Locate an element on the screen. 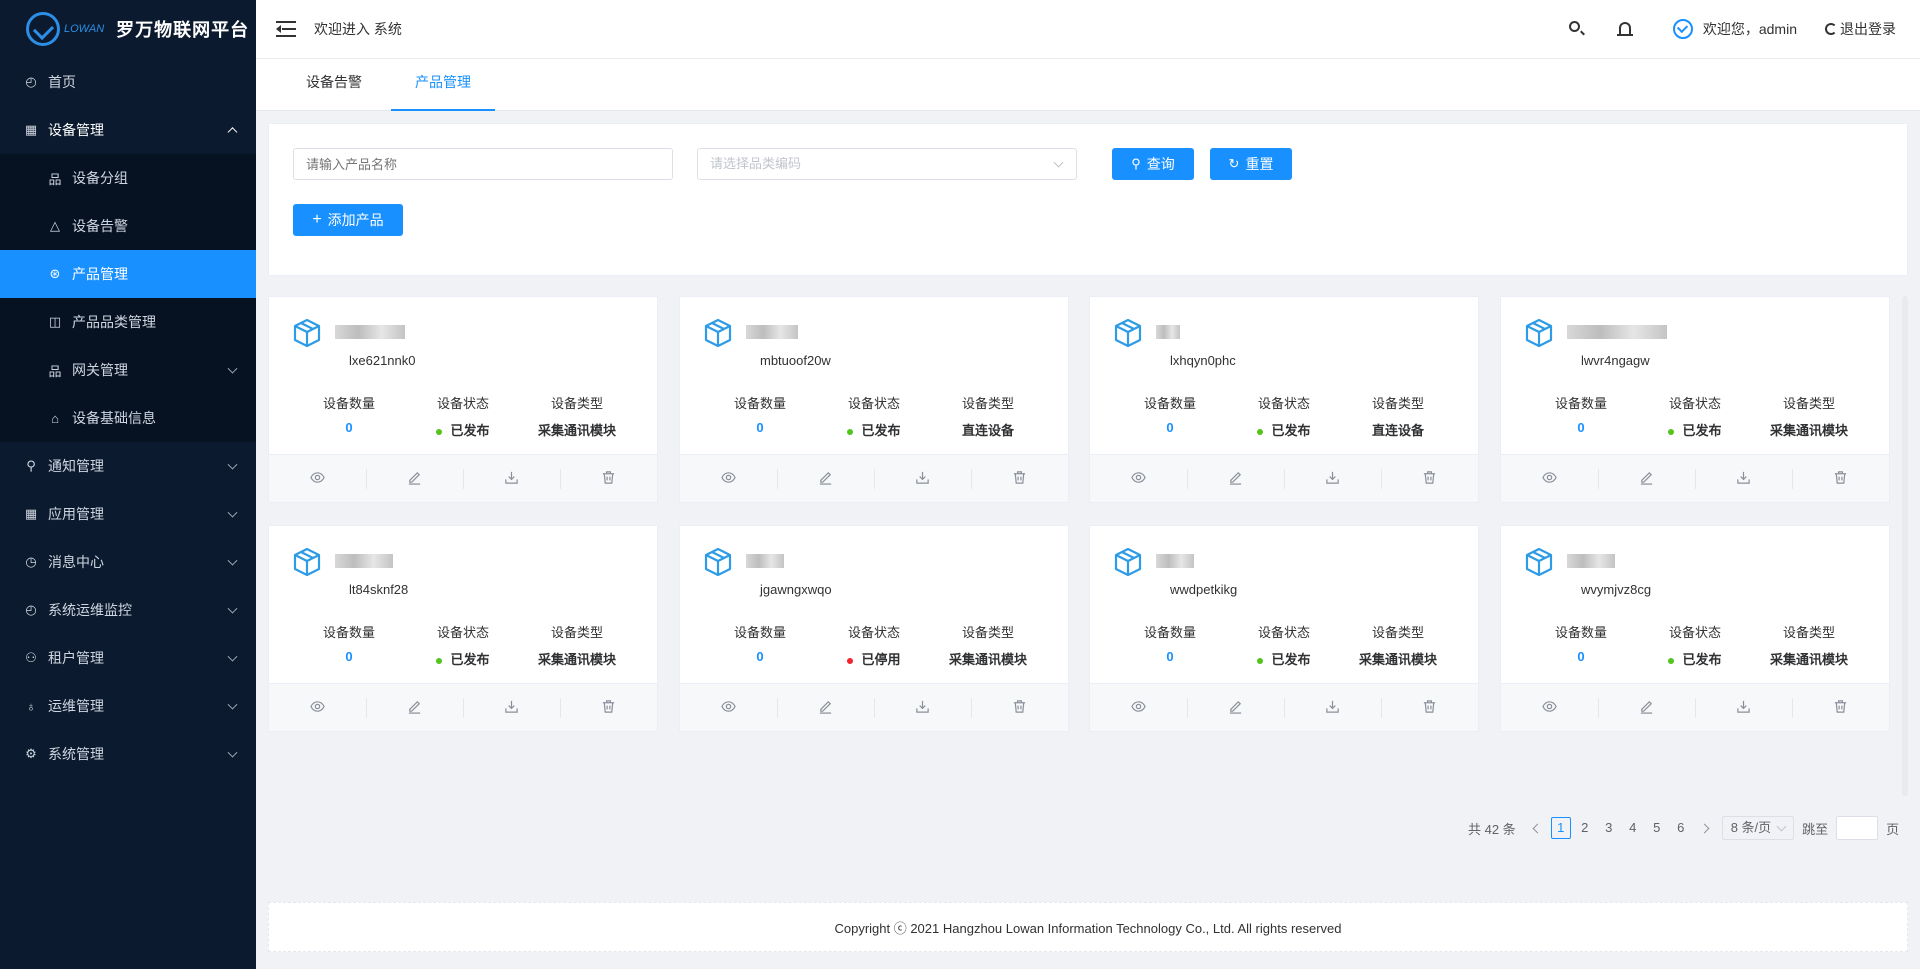  query-button: ⚲ 查询 is located at coordinates (1153, 164).